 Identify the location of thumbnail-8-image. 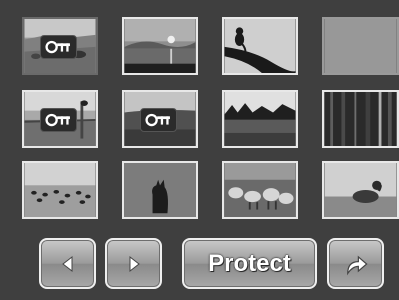
(360, 119).